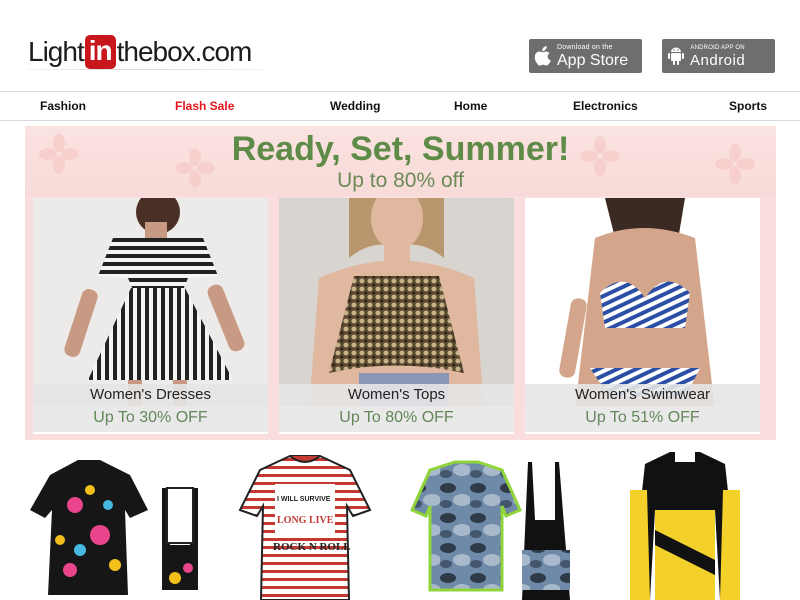 This screenshot has width=800, height=600. I want to click on banner-title: Ready, Set, Summer!, so click(400, 149).